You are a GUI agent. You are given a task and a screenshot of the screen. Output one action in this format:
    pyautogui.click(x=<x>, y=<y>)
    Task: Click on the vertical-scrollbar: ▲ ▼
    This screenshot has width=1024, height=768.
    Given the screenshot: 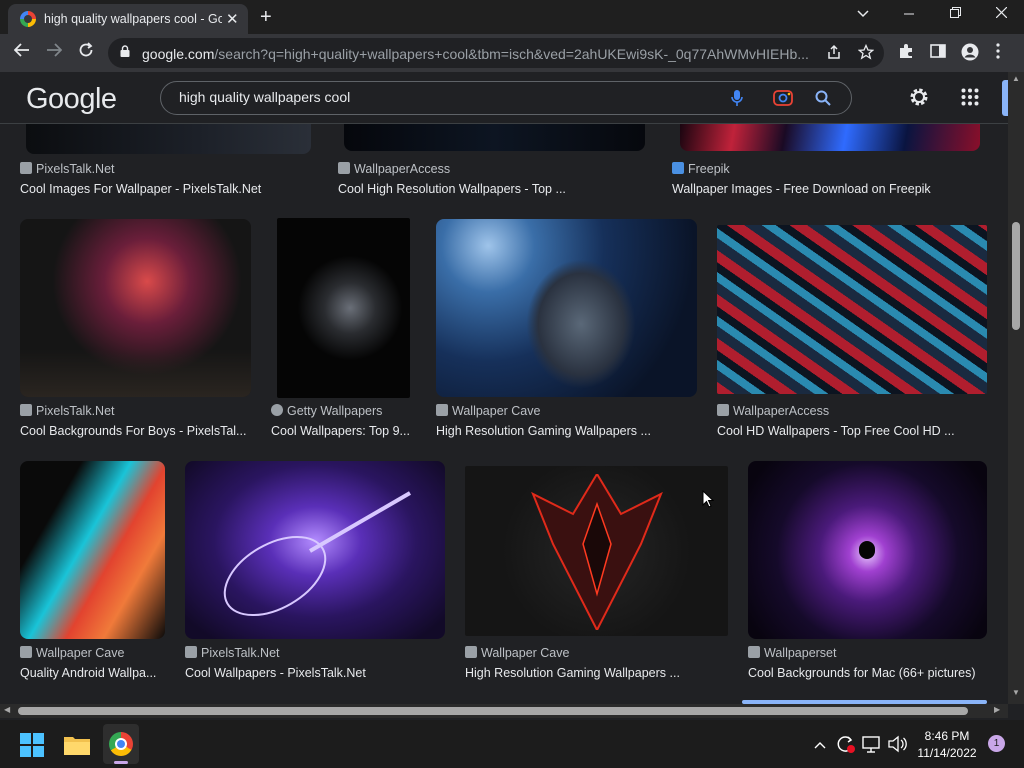 What is the action you would take?
    pyautogui.click(x=1016, y=388)
    